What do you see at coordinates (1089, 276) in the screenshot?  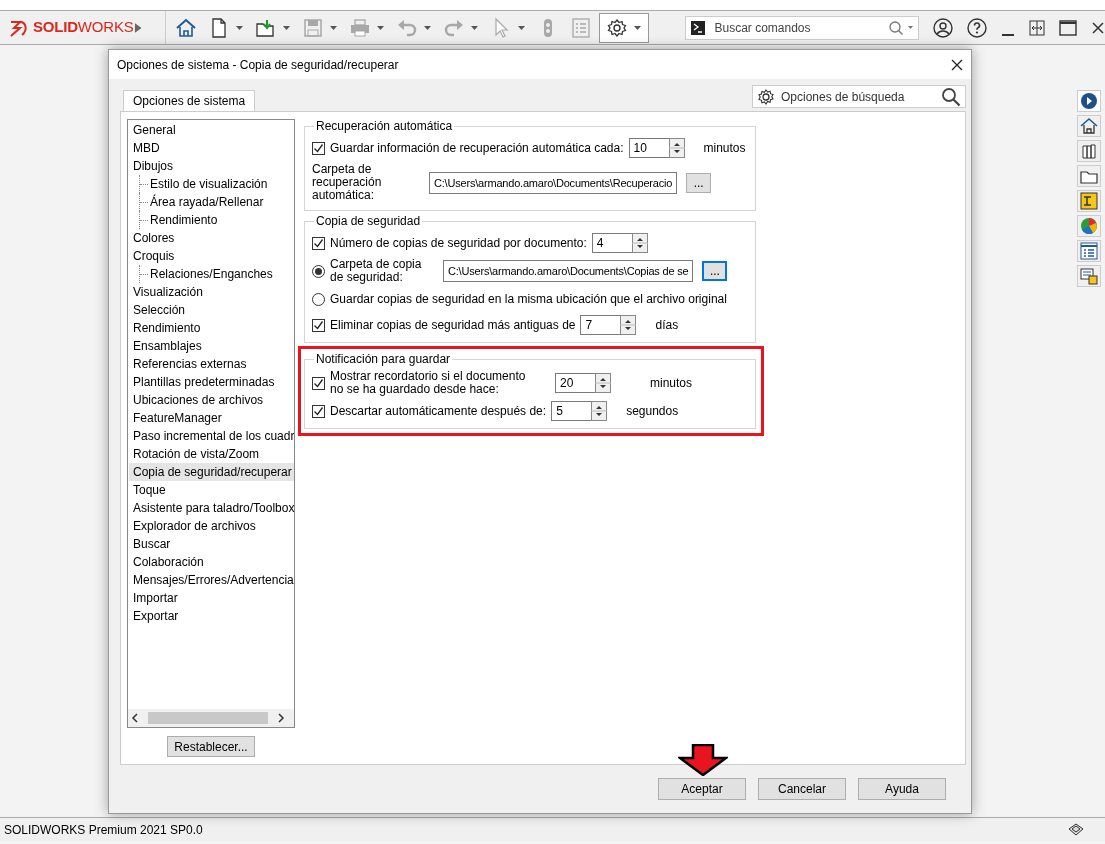 I see `monitor-icon` at bounding box center [1089, 276].